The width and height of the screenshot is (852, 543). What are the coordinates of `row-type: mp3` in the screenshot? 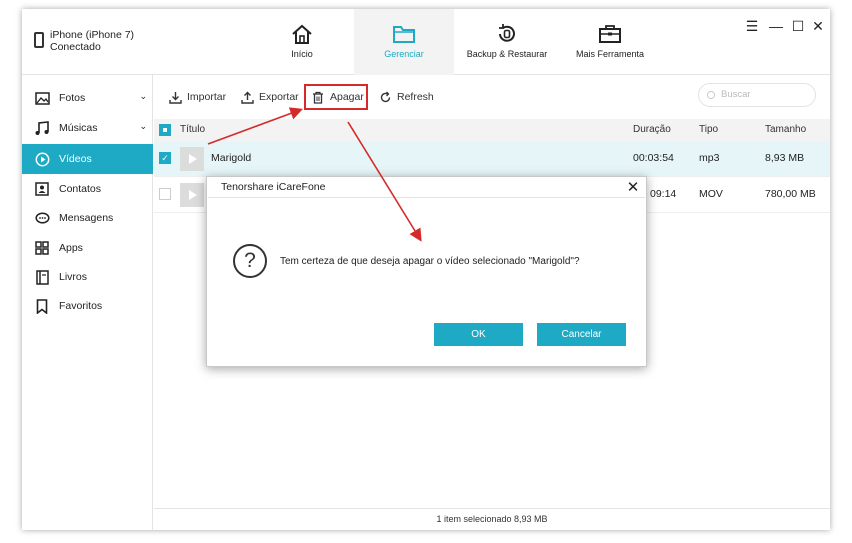 It's located at (709, 158).